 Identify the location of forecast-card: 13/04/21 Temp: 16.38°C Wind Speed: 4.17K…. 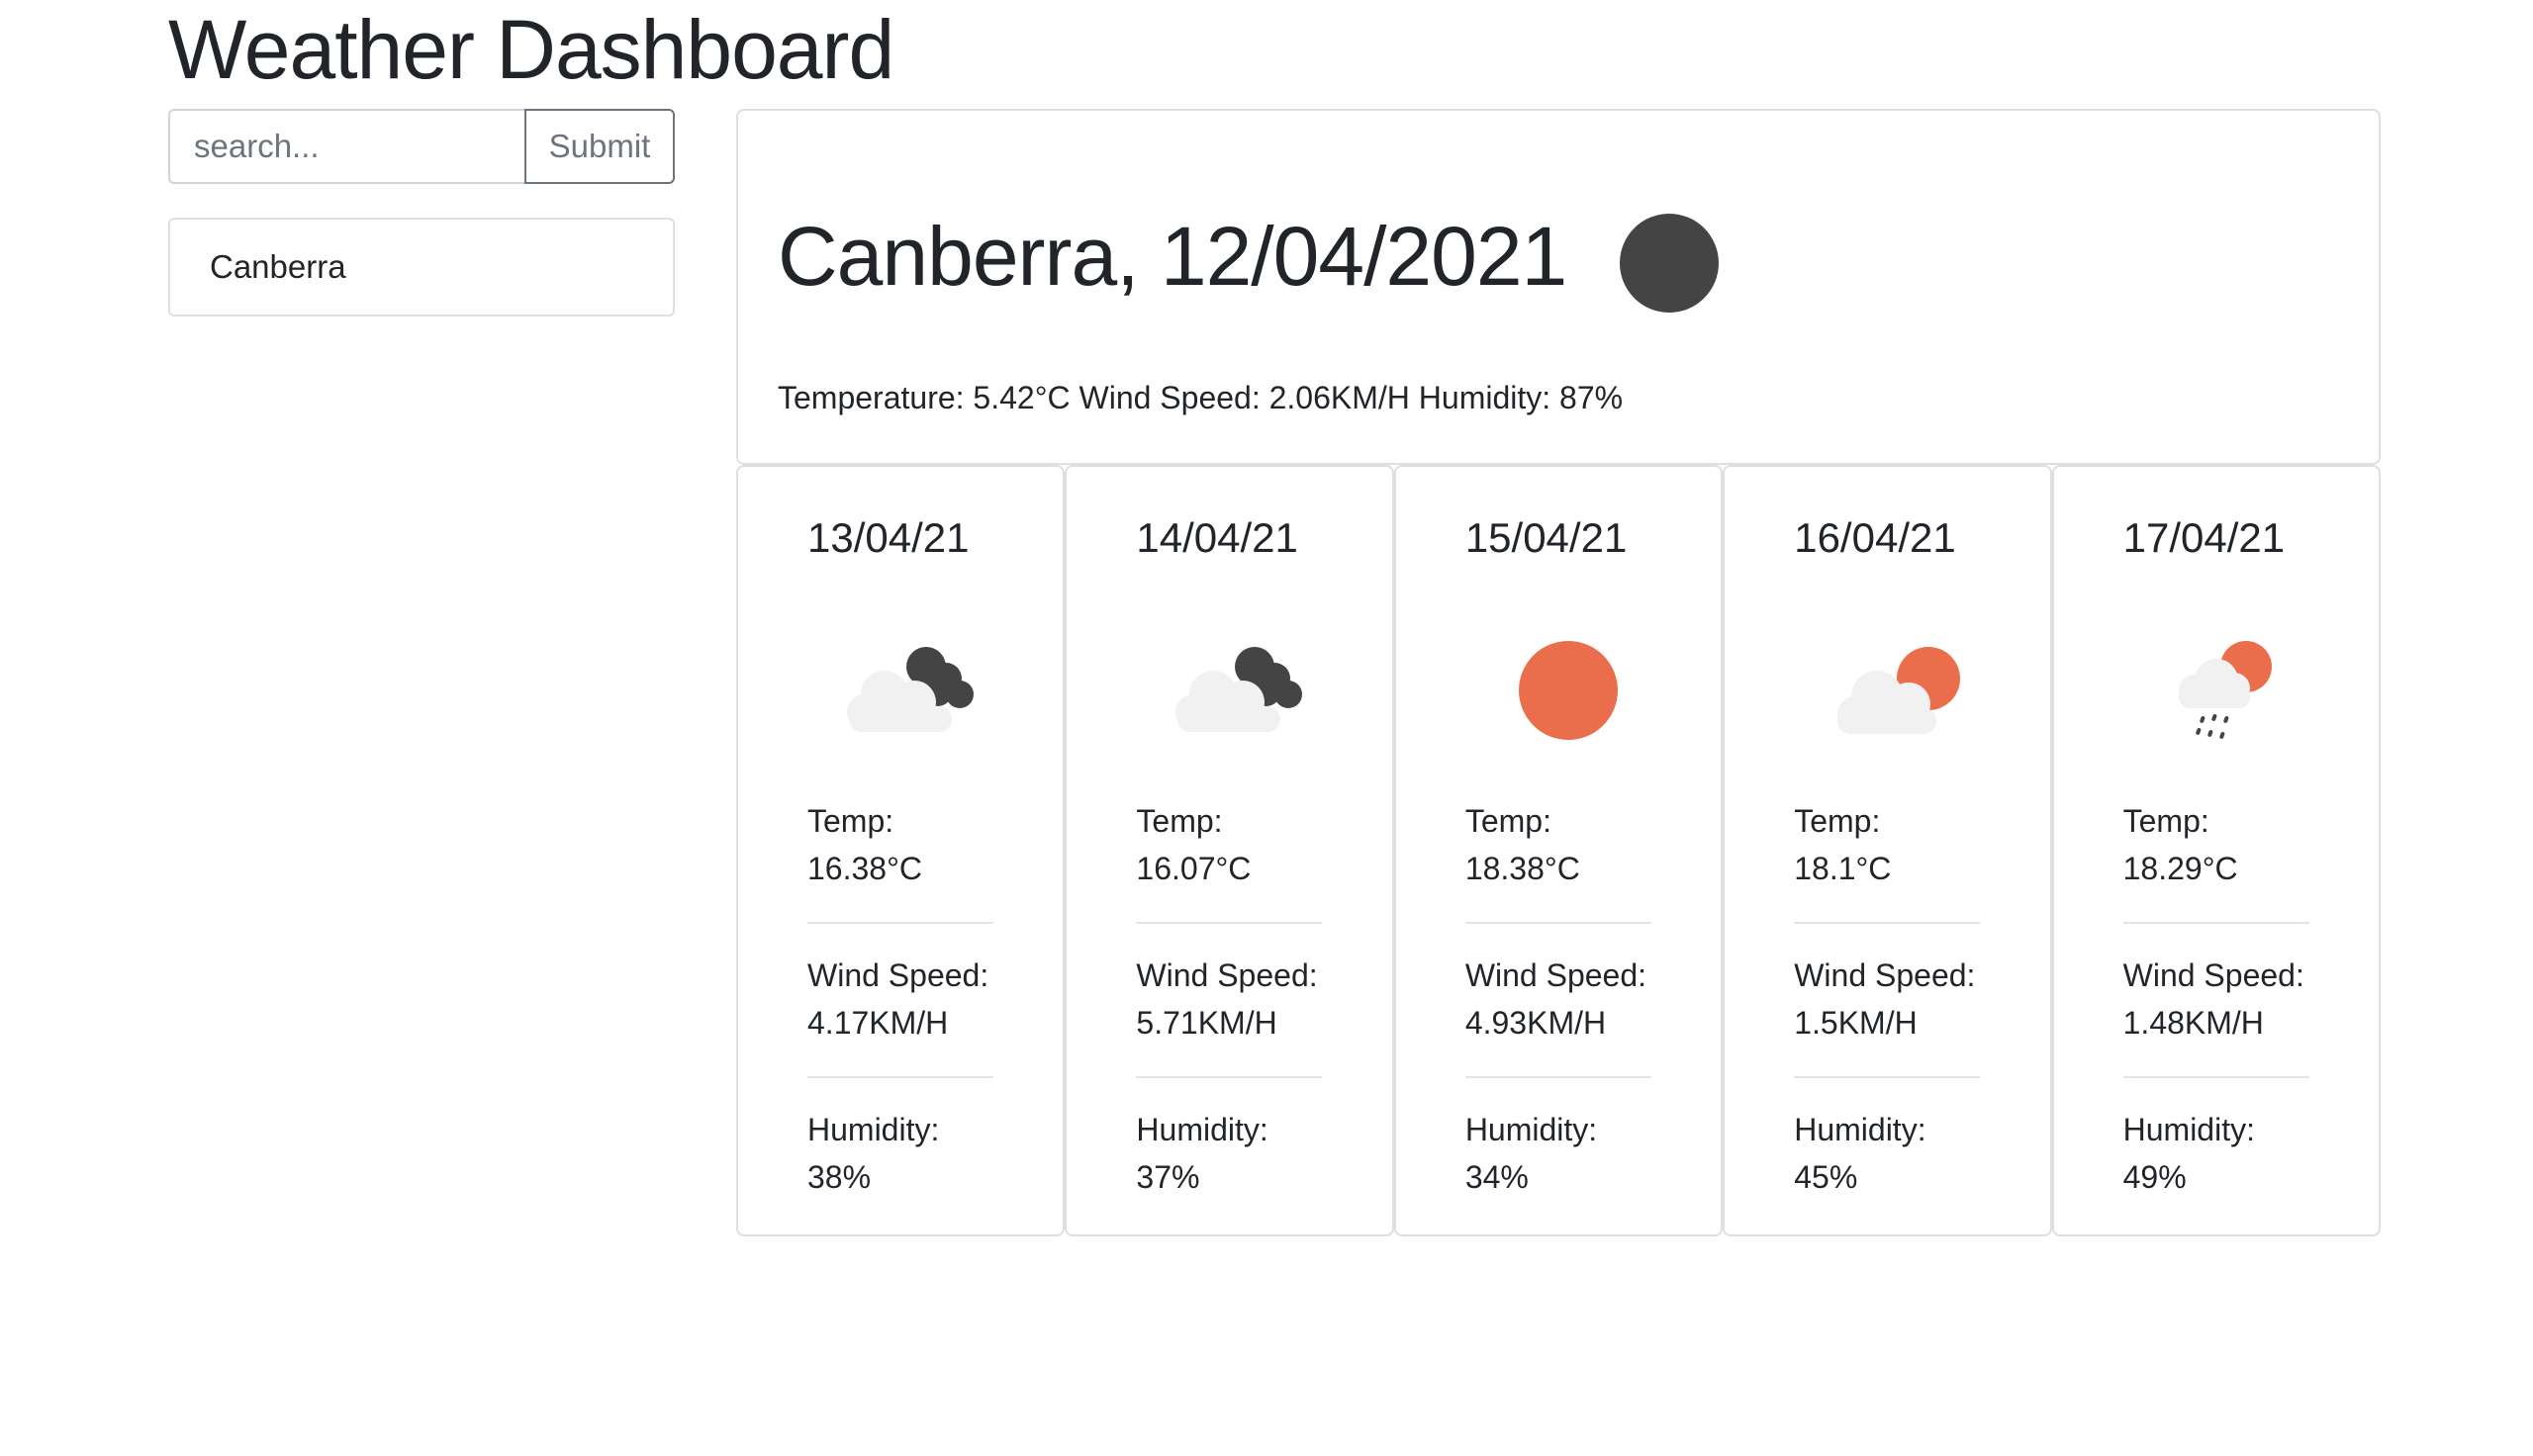
(901, 850).